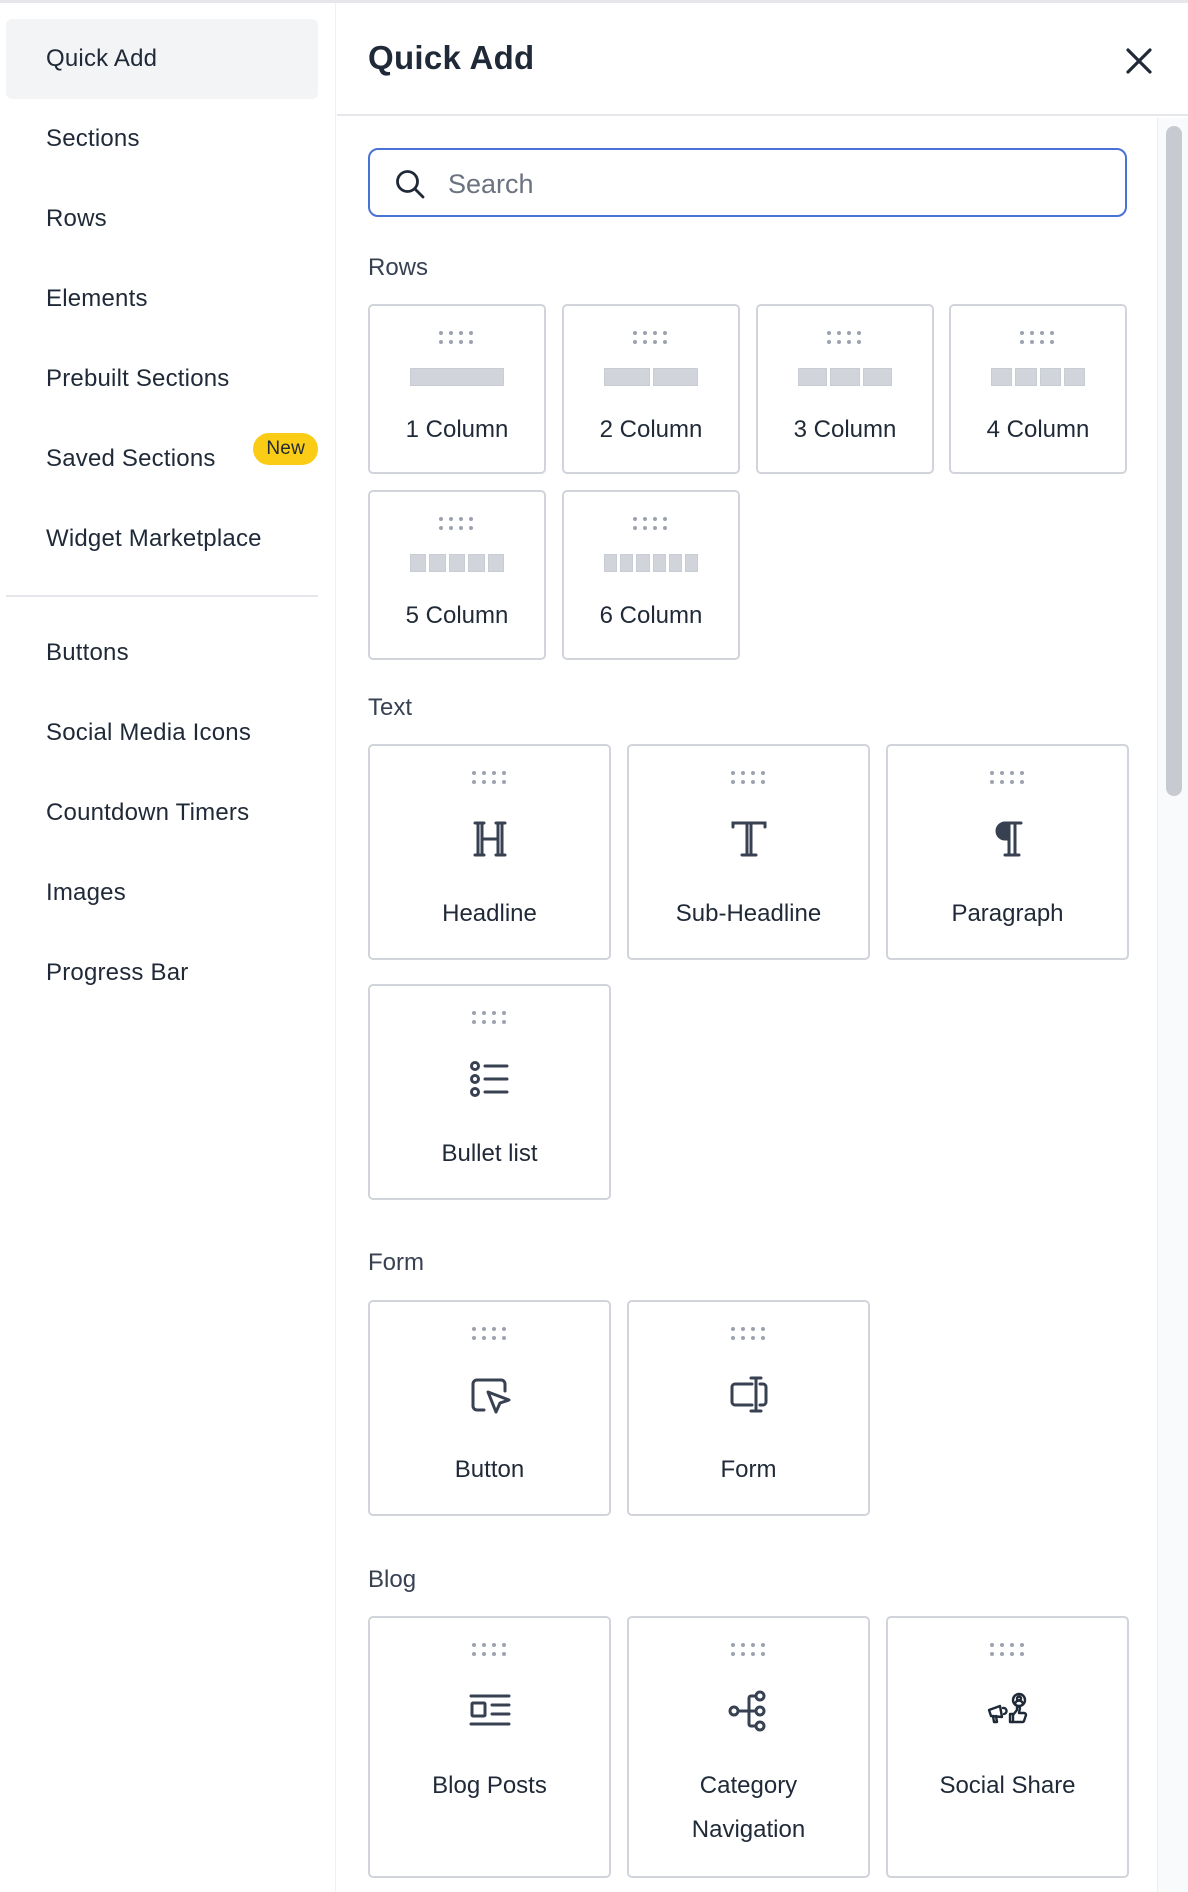 This screenshot has height=1892, width=1188. What do you see at coordinates (748, 1747) in the screenshot?
I see `category-navigation-card: Category Navigation` at bounding box center [748, 1747].